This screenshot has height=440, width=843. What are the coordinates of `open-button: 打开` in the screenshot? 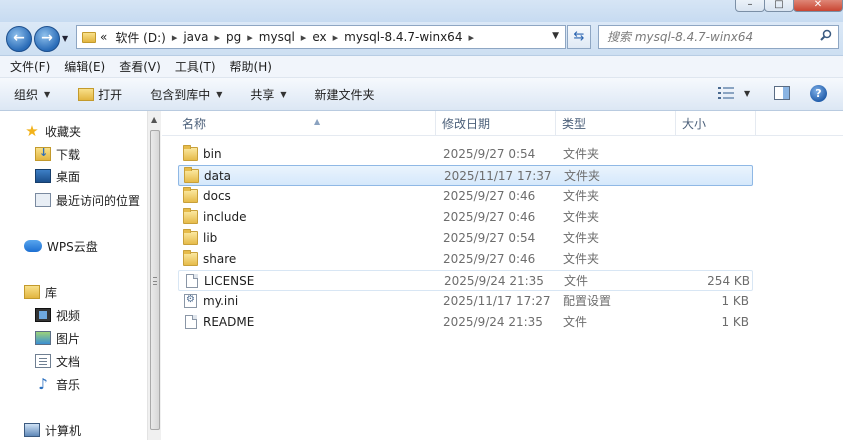 It's located at (100, 94).